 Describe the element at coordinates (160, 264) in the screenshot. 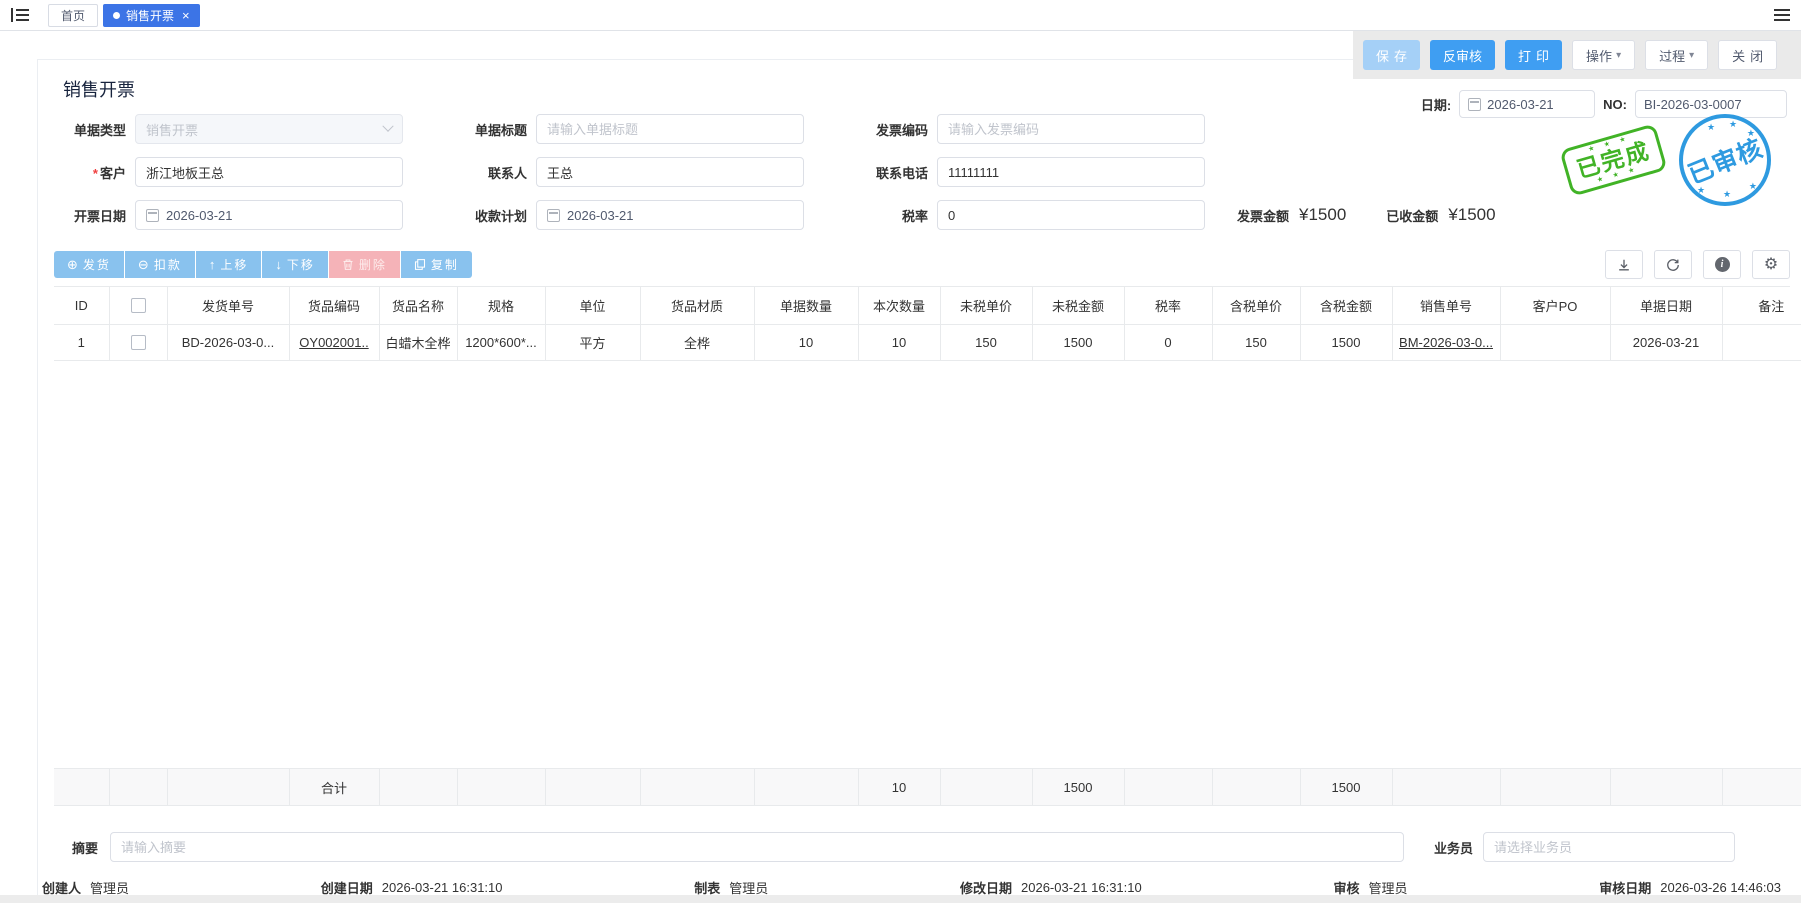

I see `deduct-button: ⊖ 扣款` at that location.